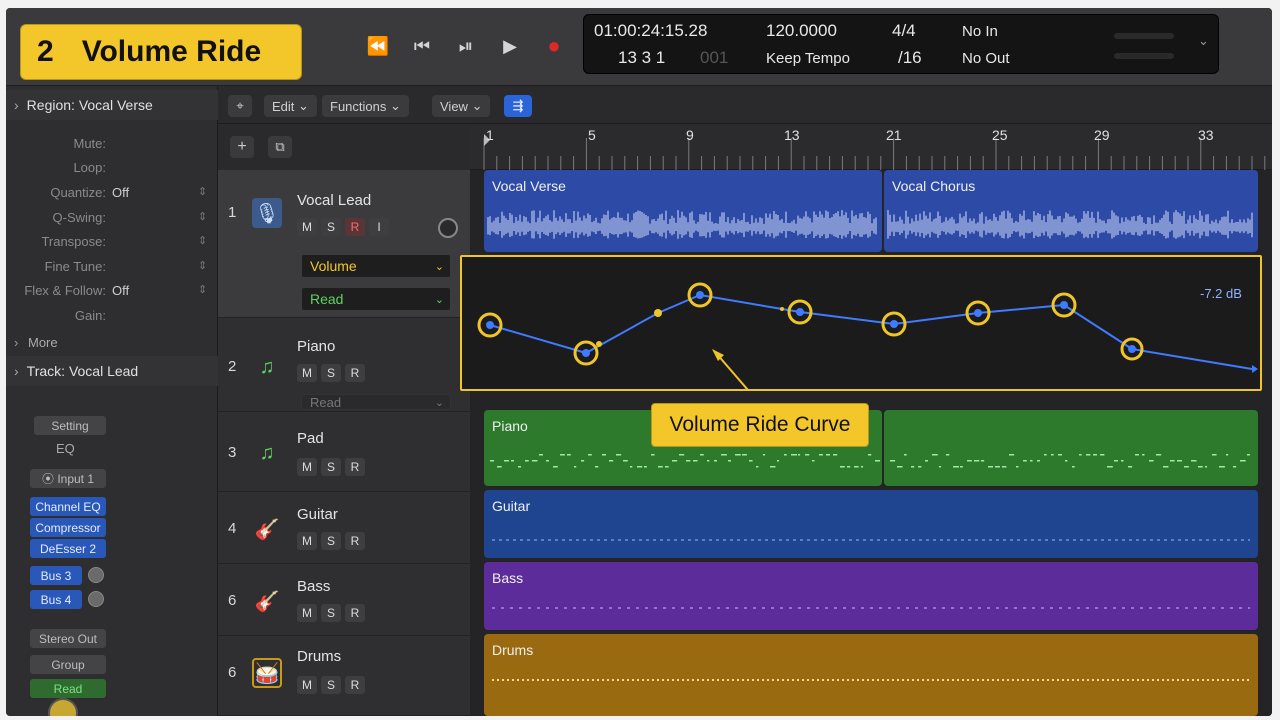 This screenshot has width=1280, height=720. Describe the element at coordinates (344, 528) in the screenshot. I see `track-header-guitar: 4 🎸 Guitar M S R` at that location.